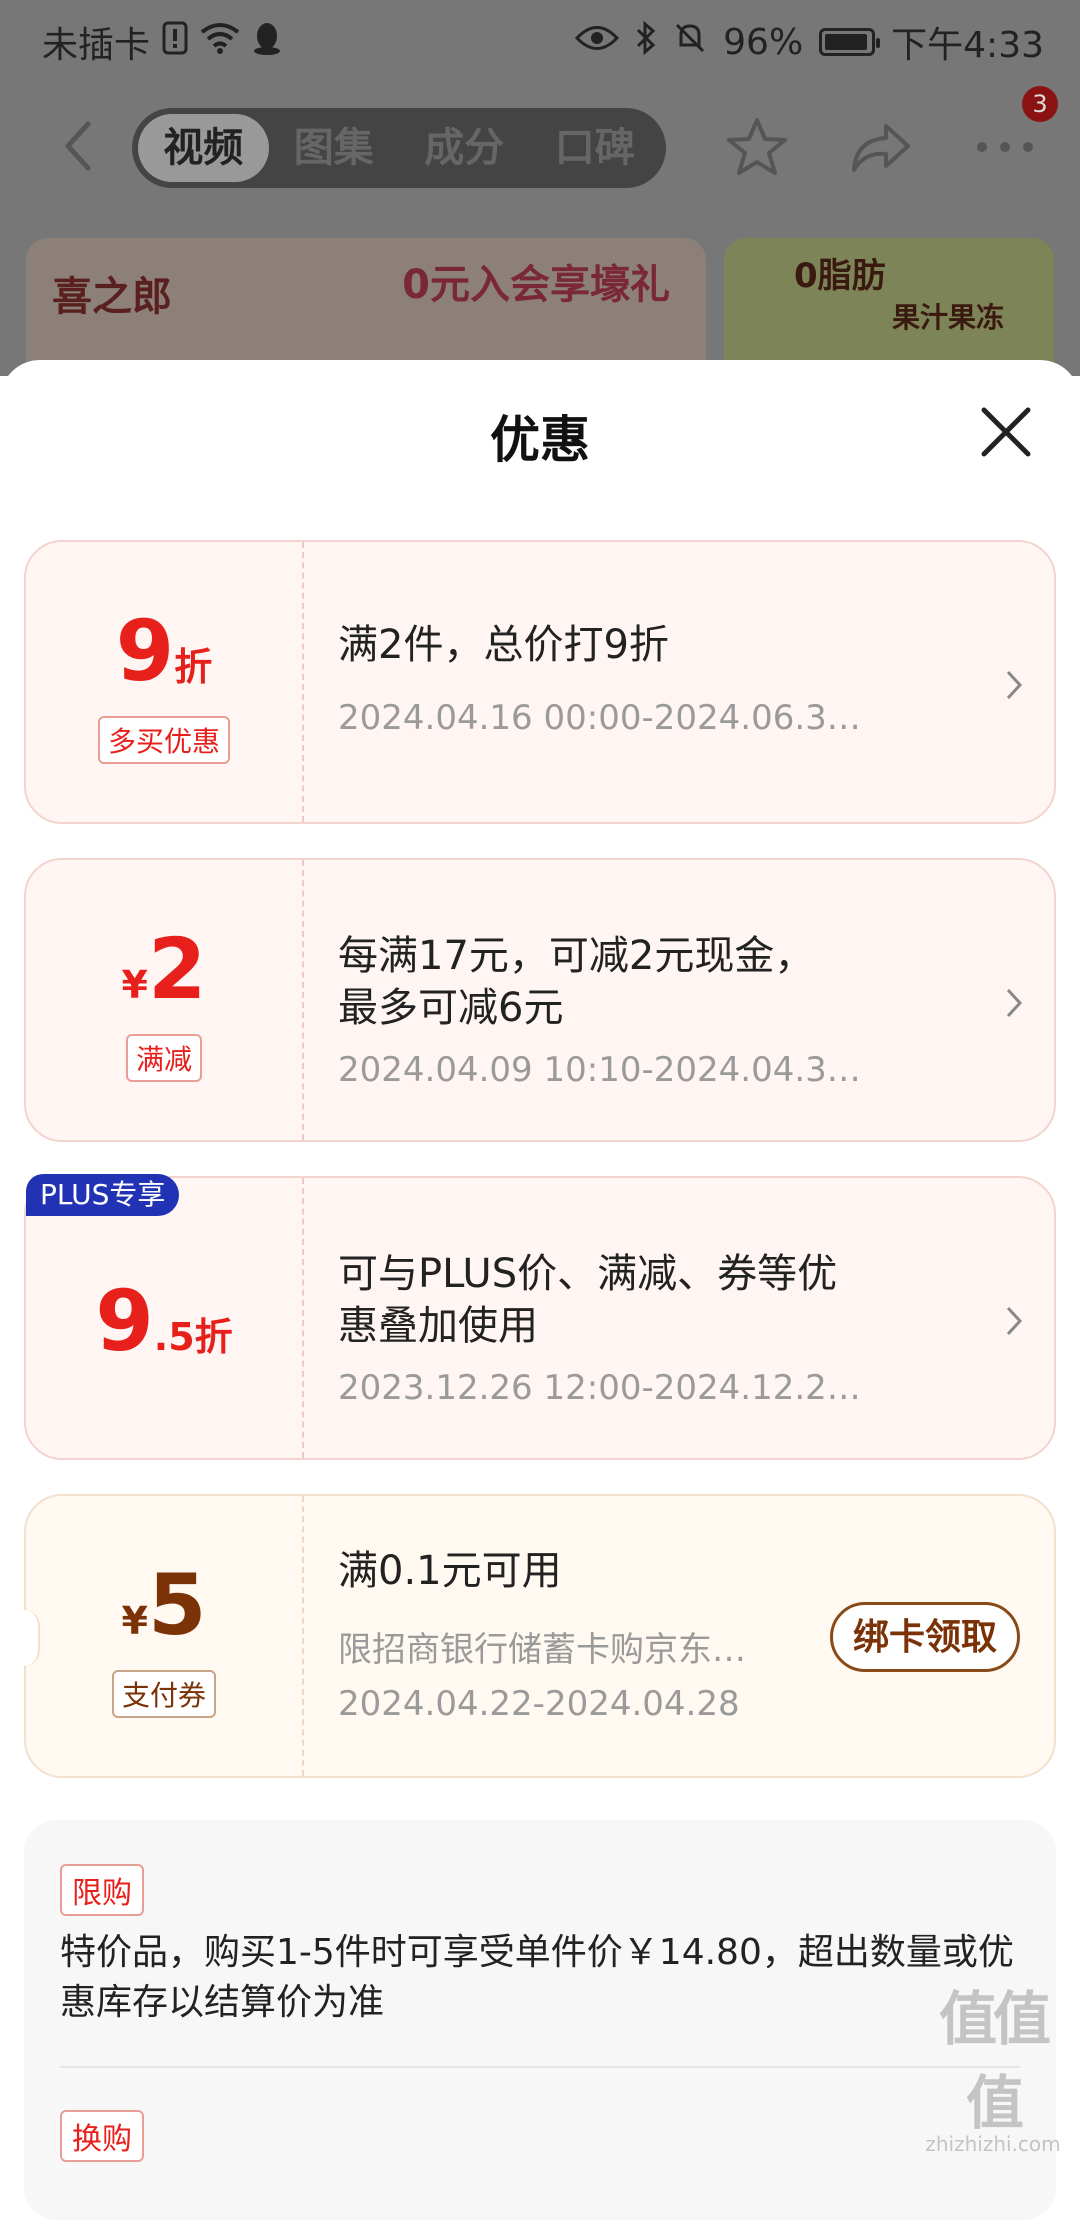 This screenshot has height=2220, width=1080. I want to click on favorite-star-icon, so click(757, 147).